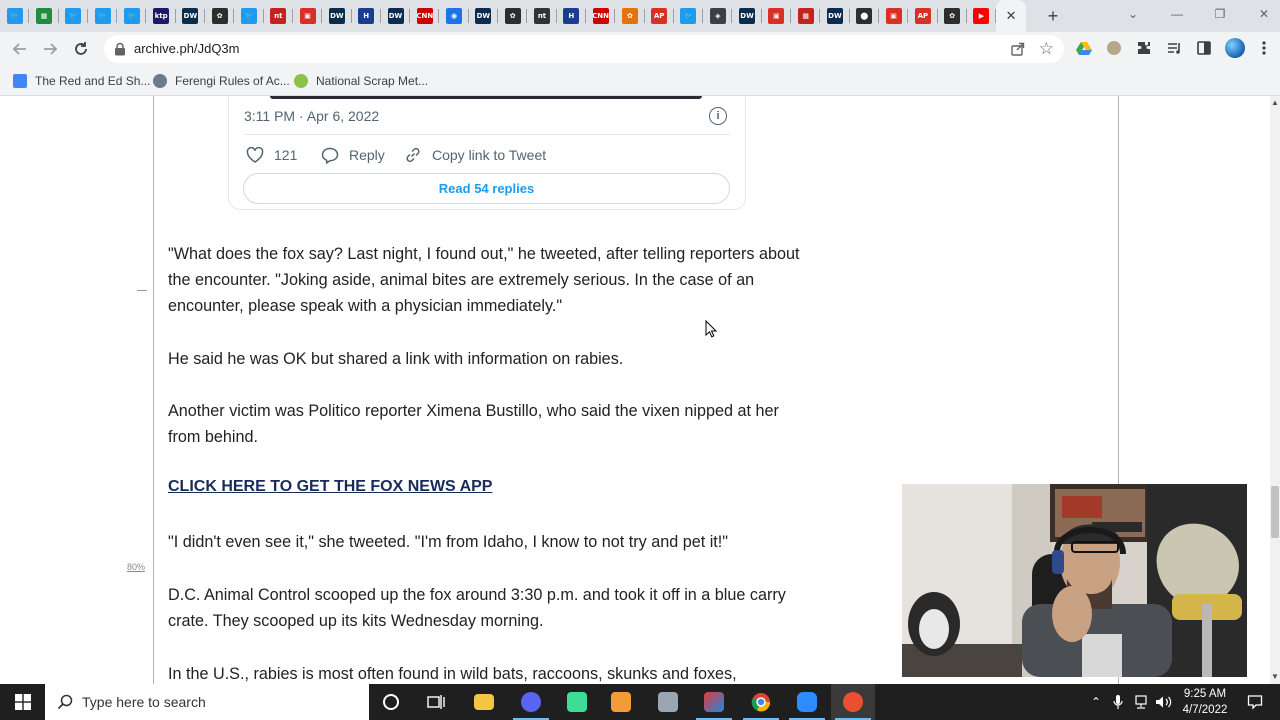 Image resolution: width=1280 pixels, height=720 pixels. What do you see at coordinates (718, 16) in the screenshot?
I see `tab-archive: ◈` at bounding box center [718, 16].